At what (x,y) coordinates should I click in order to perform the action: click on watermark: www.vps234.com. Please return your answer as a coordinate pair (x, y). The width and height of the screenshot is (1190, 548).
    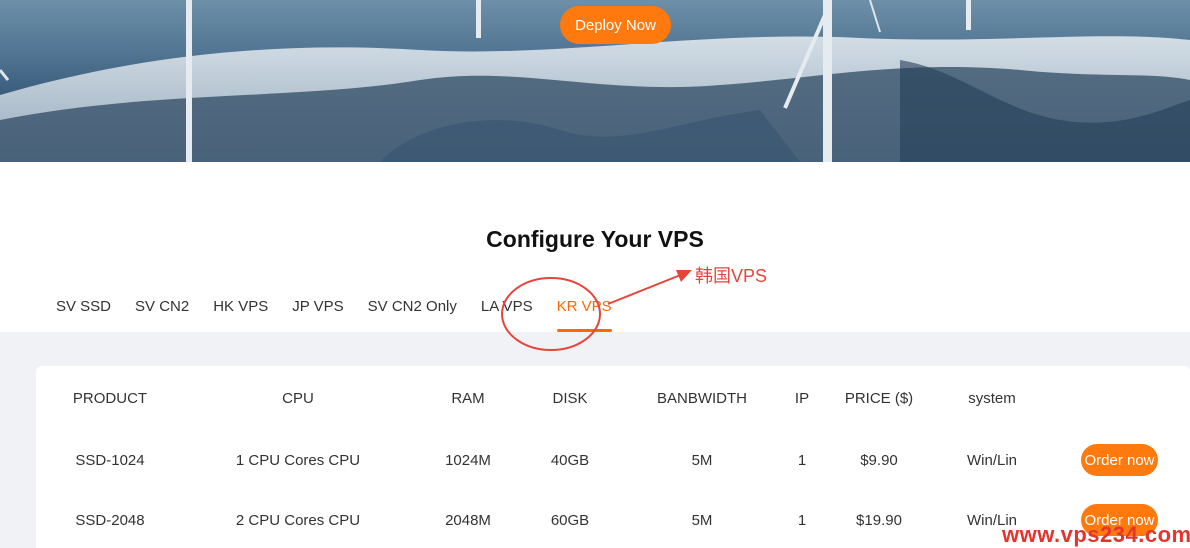
    Looking at the image, I should click on (1096, 534).